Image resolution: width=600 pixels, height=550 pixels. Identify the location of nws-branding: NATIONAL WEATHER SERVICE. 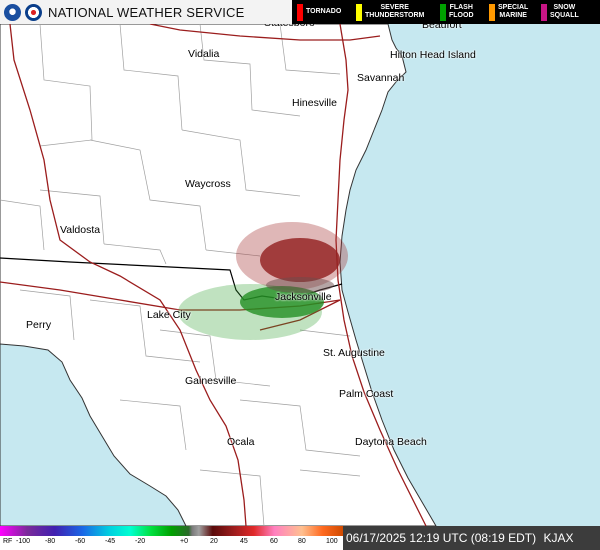
(146, 12).